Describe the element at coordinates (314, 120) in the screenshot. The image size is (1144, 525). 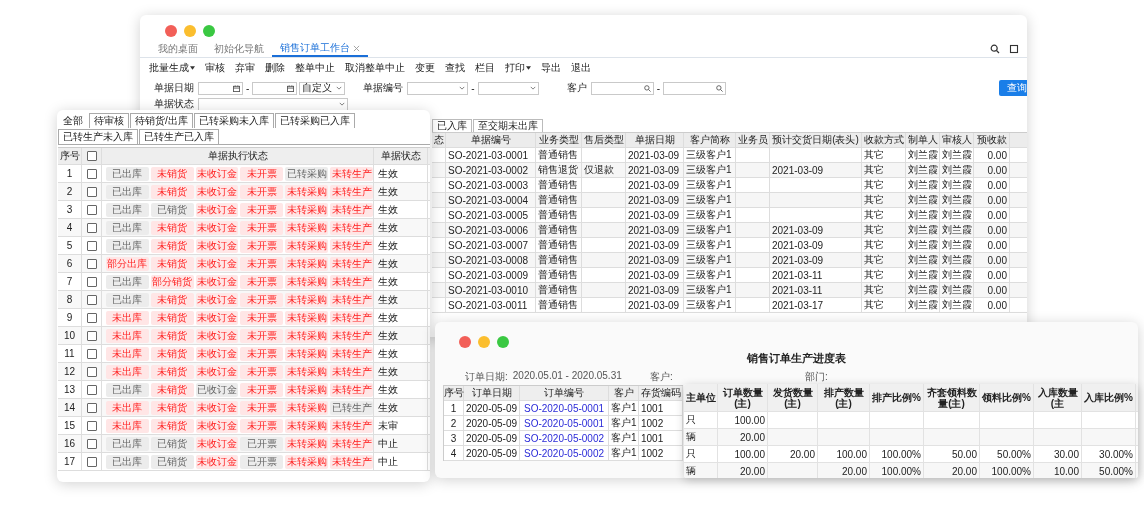
I see `filter-tab: 已转采购已入库` at that location.